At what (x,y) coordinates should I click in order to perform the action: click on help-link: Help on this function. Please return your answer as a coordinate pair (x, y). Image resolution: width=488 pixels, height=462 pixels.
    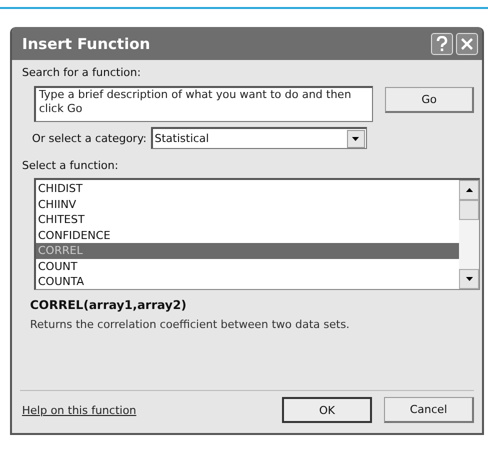
    Looking at the image, I should click on (79, 410).